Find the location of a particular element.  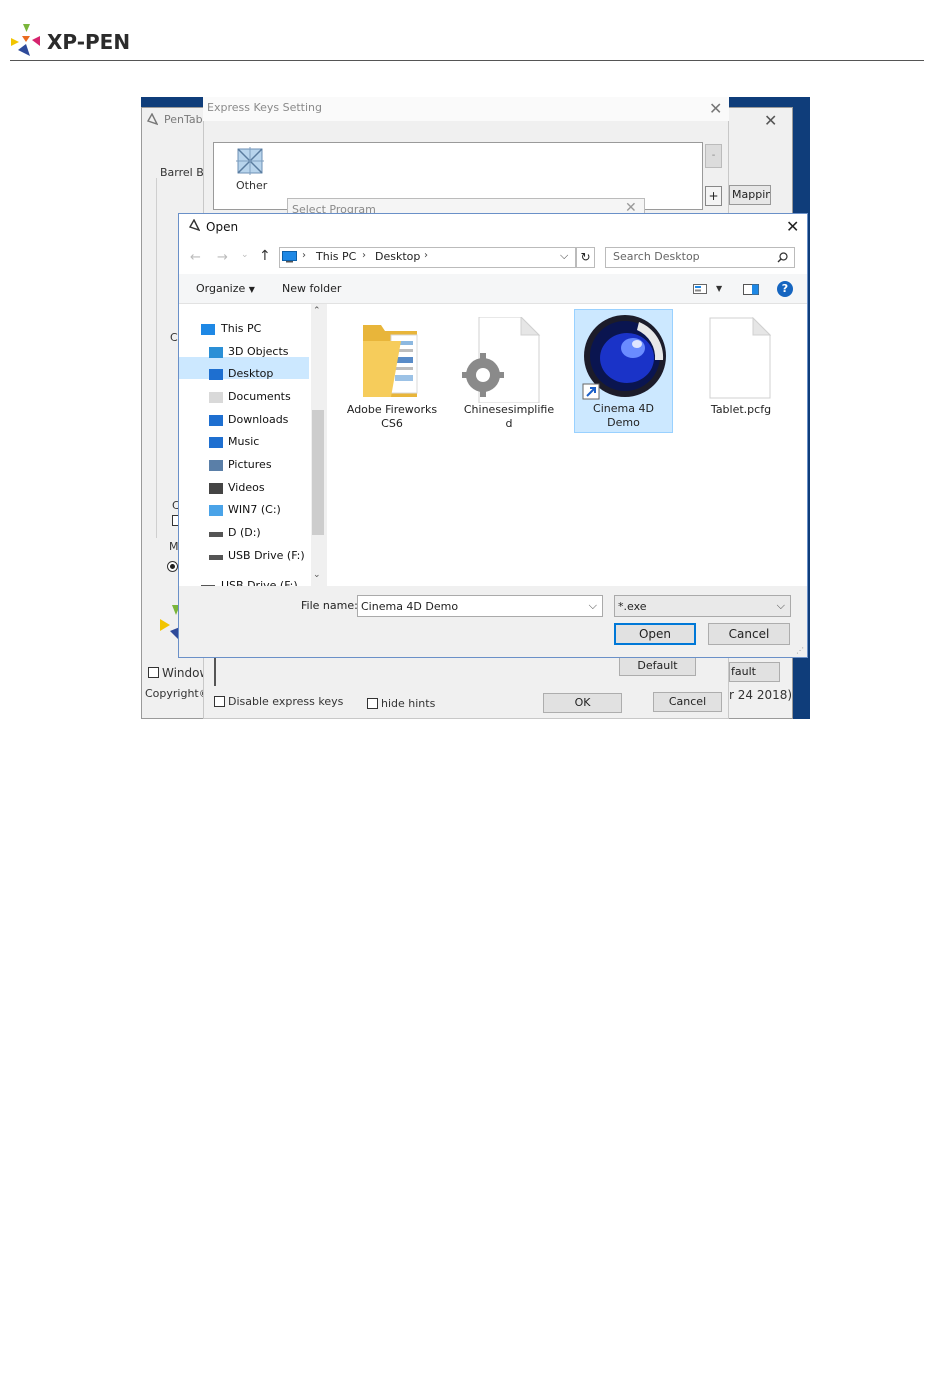

usb-drive-icon is located at coordinates (216, 557).